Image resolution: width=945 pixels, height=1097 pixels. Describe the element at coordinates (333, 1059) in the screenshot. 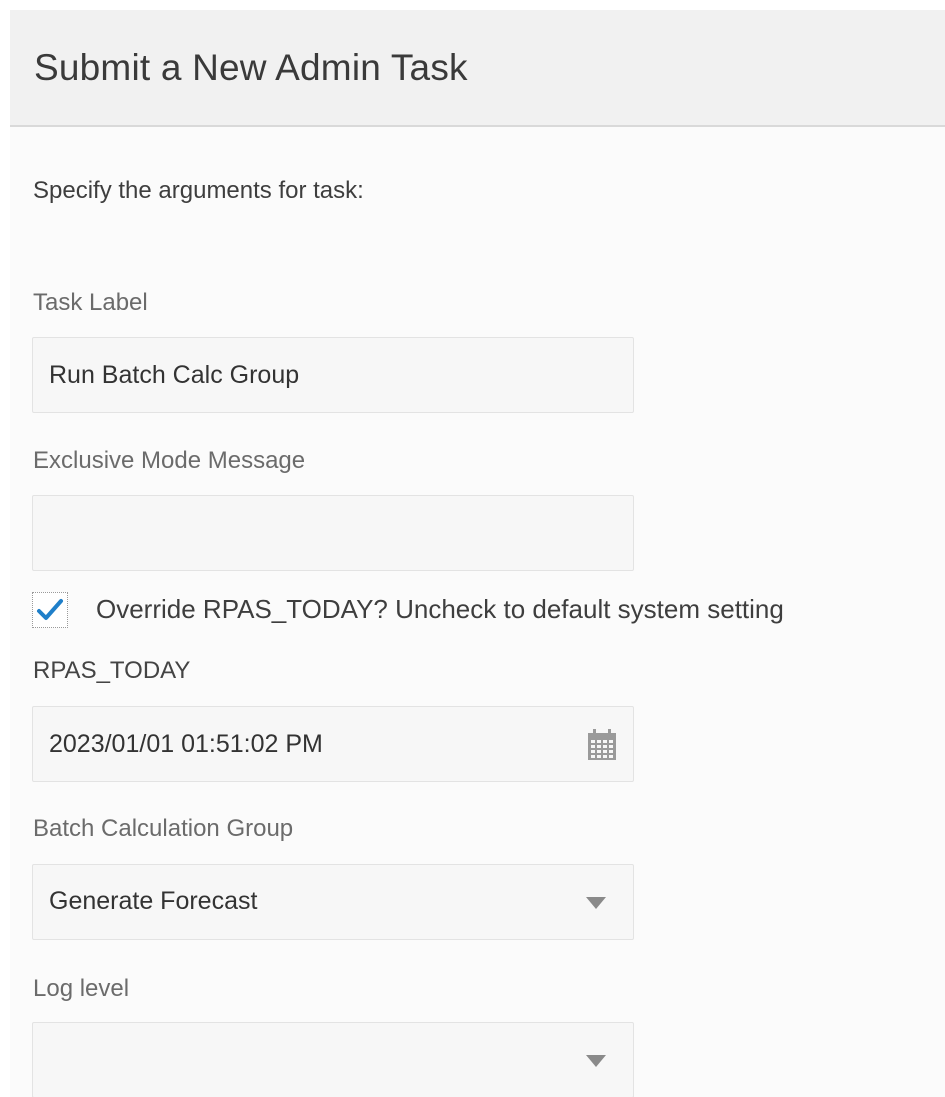

I see `log-level-select` at that location.